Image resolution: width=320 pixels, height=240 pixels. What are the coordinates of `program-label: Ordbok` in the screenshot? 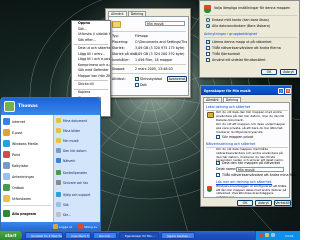 It's located at (18, 187).